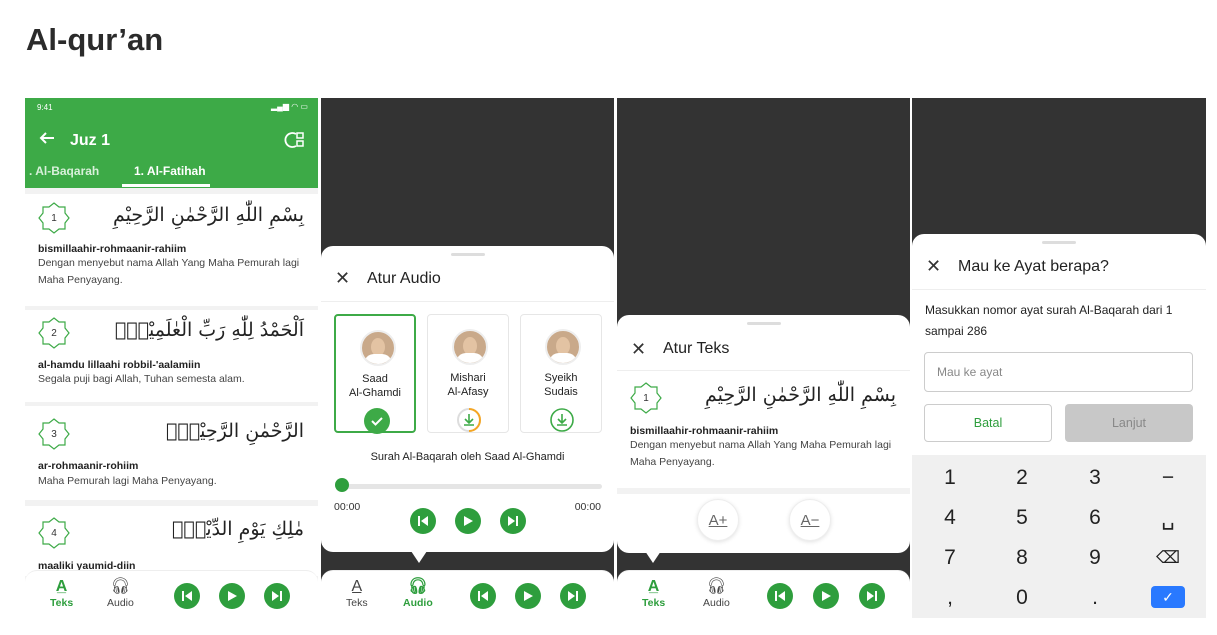  What do you see at coordinates (471, 486) in the screenshot?
I see `audio-progress-track` at bounding box center [471, 486].